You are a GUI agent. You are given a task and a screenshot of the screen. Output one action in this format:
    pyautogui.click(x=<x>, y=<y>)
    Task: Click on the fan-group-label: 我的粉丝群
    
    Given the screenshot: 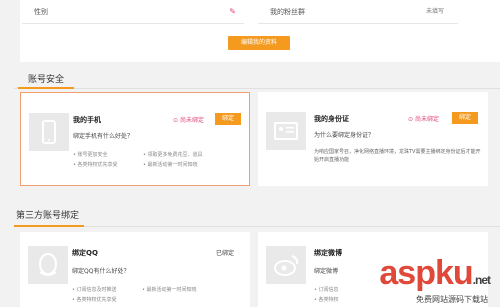 What is the action you would take?
    pyautogui.click(x=287, y=12)
    